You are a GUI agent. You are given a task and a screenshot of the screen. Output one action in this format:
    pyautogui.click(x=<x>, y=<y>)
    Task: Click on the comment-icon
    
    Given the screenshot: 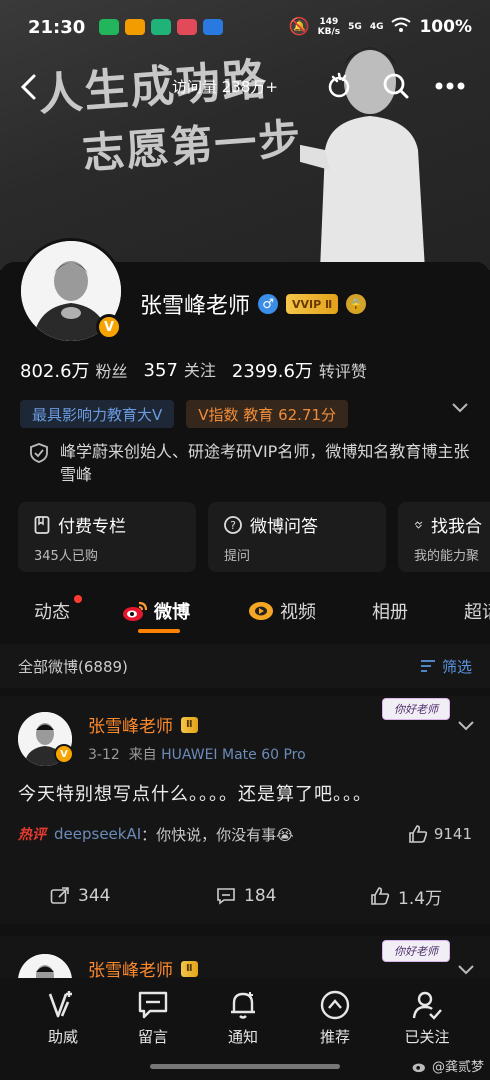 What is the action you would take?
    pyautogui.click(x=226, y=896)
    